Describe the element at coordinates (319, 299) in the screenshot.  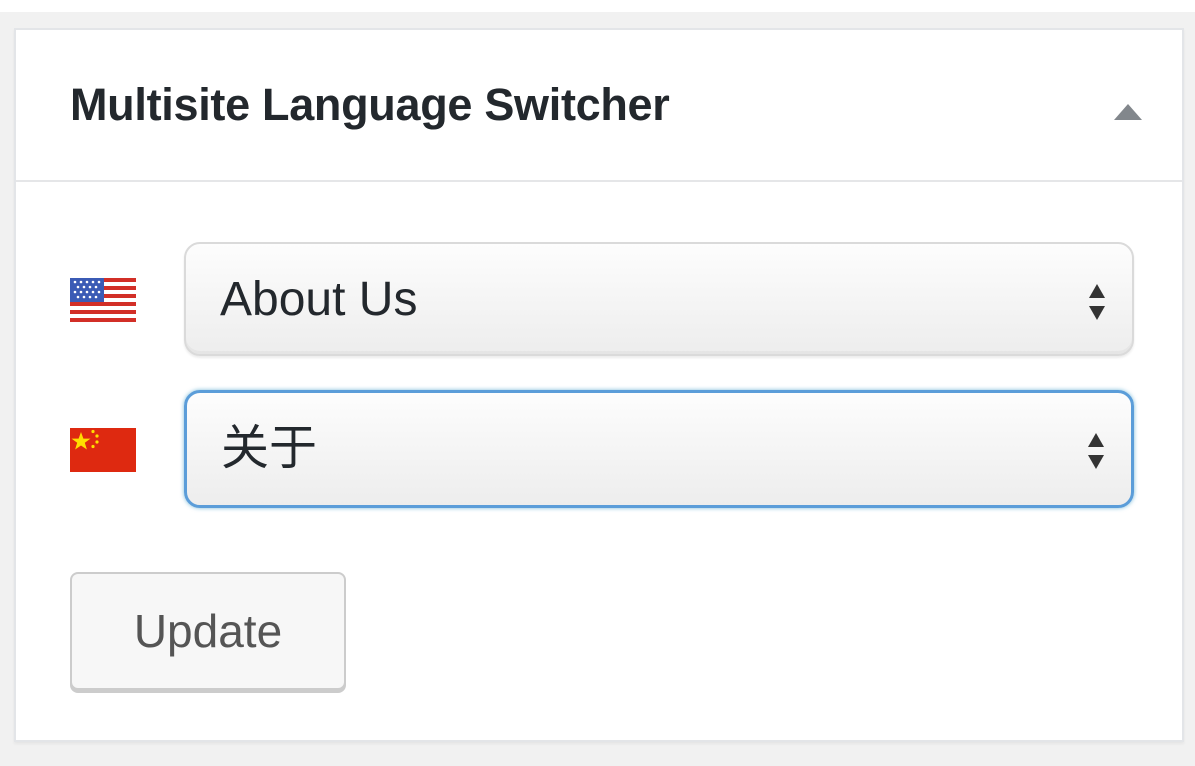
I see `select-value-en: About Us` at that location.